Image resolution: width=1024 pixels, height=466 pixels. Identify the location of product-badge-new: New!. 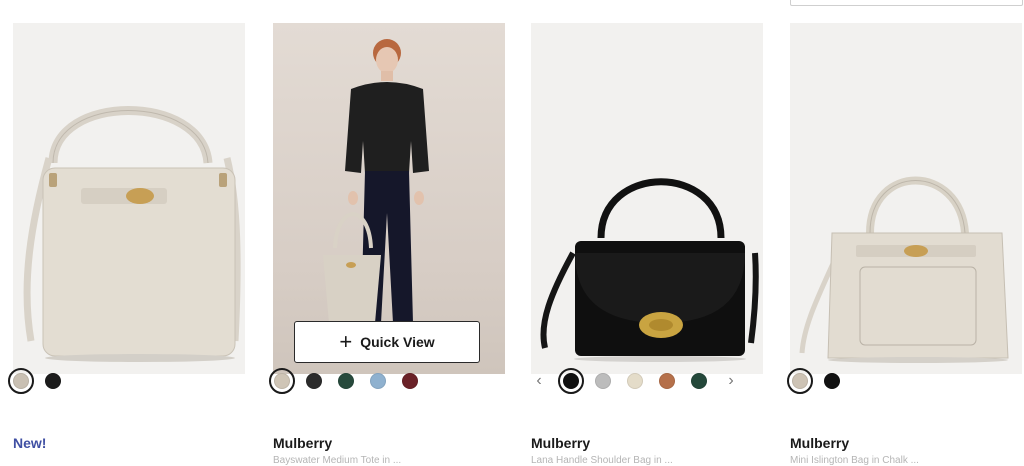
(30, 443).